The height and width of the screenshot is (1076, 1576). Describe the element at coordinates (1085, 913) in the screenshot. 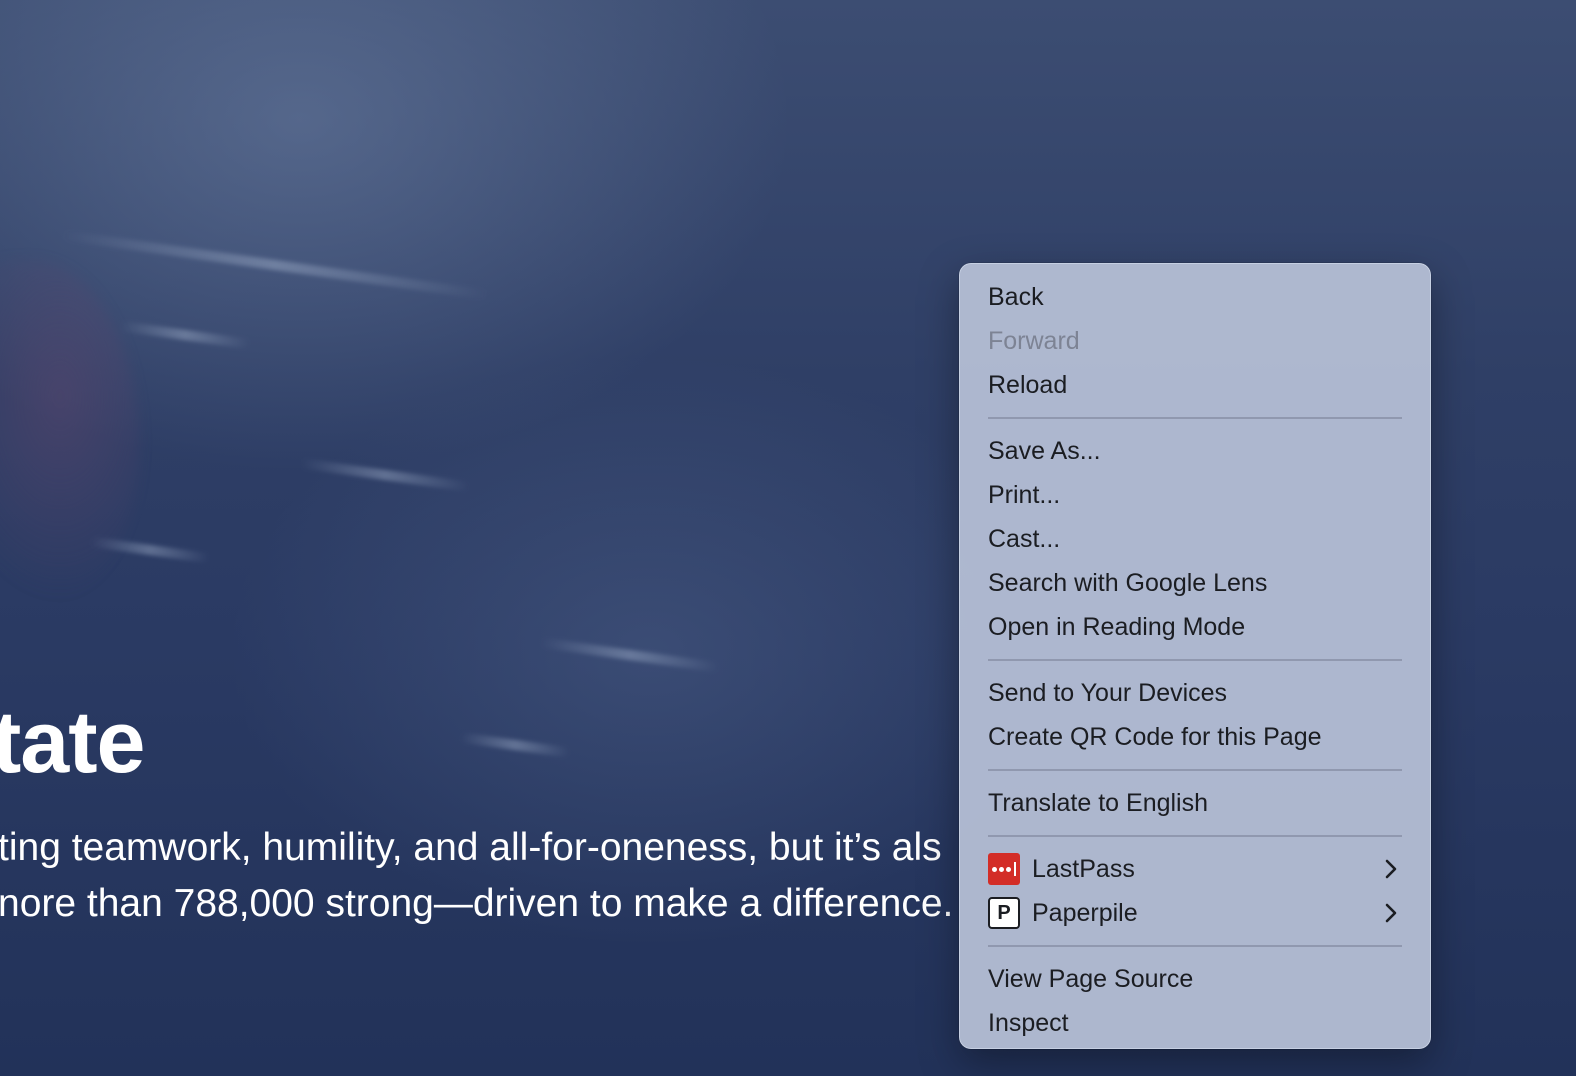

I see `menu-item-label: Paperpile` at that location.